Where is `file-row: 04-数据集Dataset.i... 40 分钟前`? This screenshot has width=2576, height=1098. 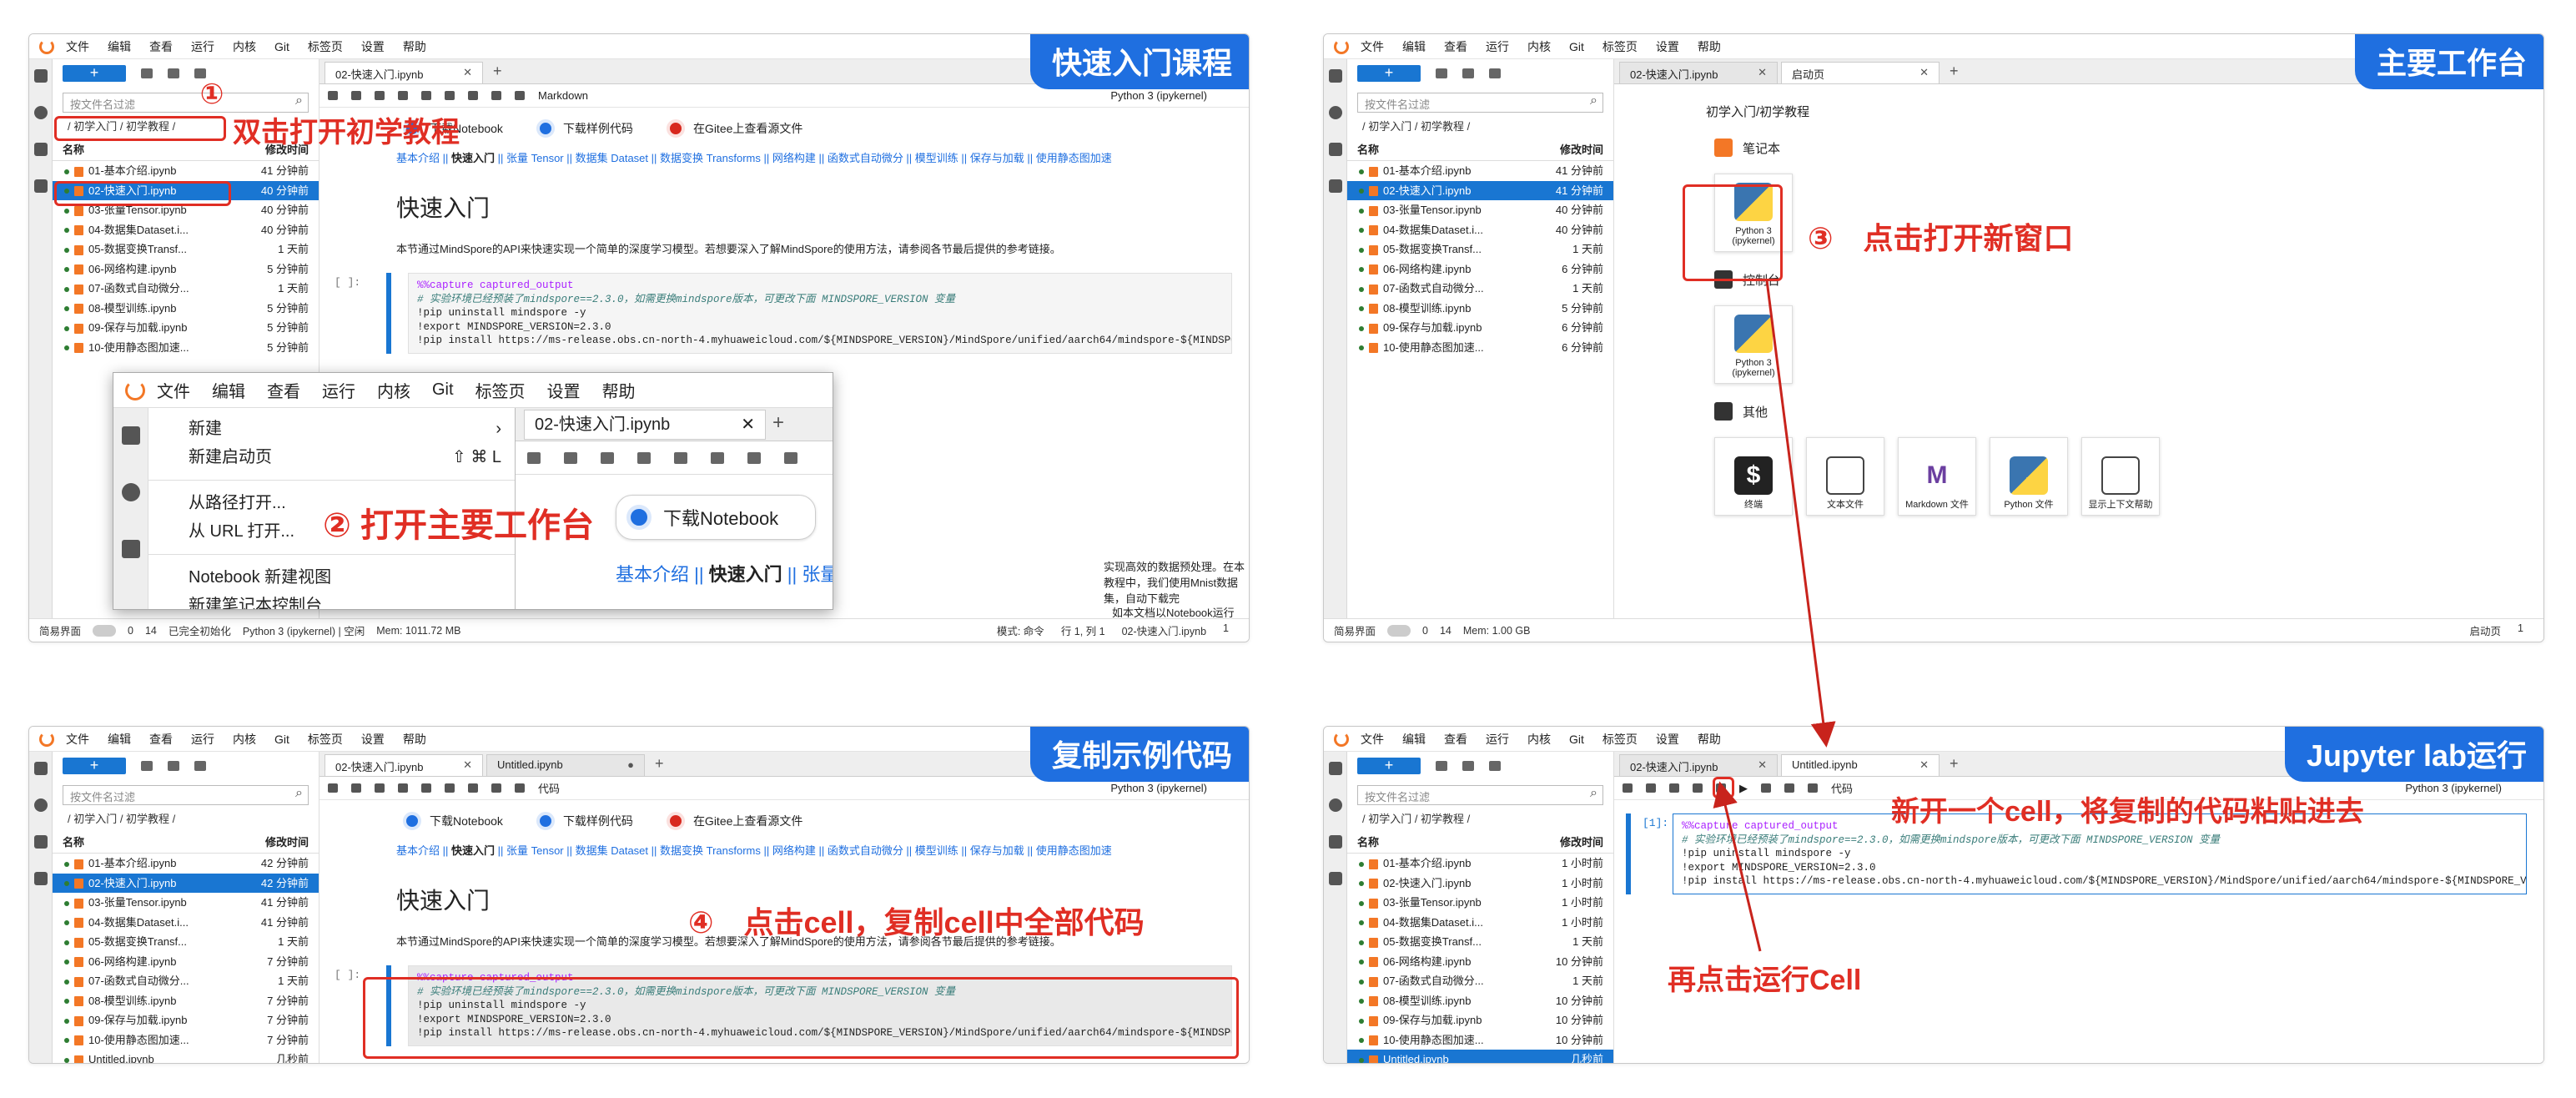
file-row: 04-数据集Dataset.i... 40 分钟前 is located at coordinates (1480, 230).